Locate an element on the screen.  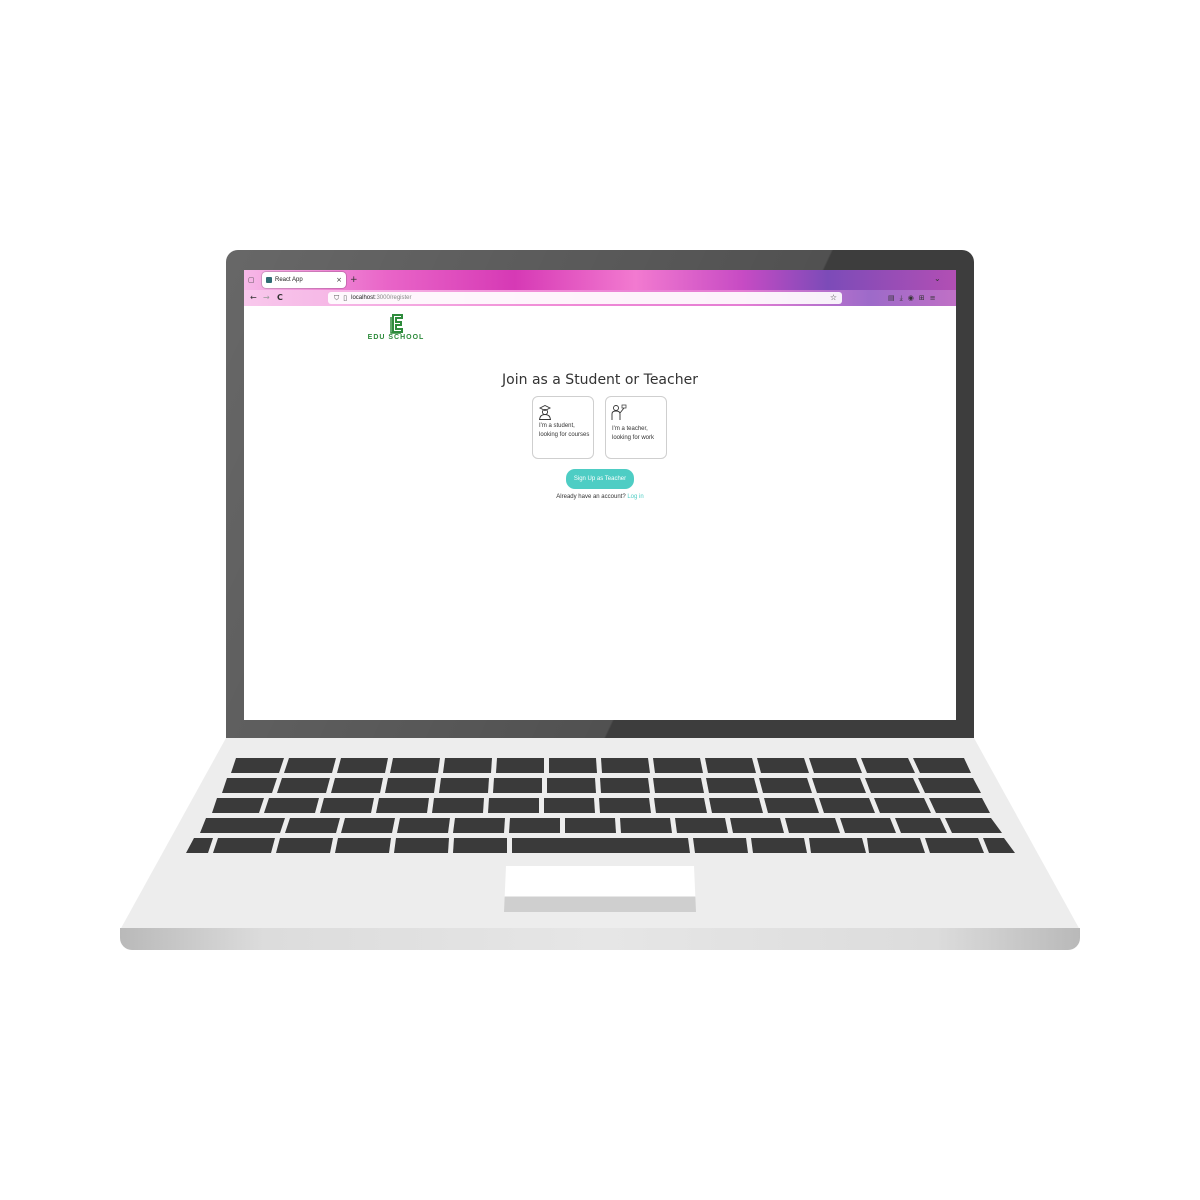
favicon-icon is located at coordinates (269, 280).